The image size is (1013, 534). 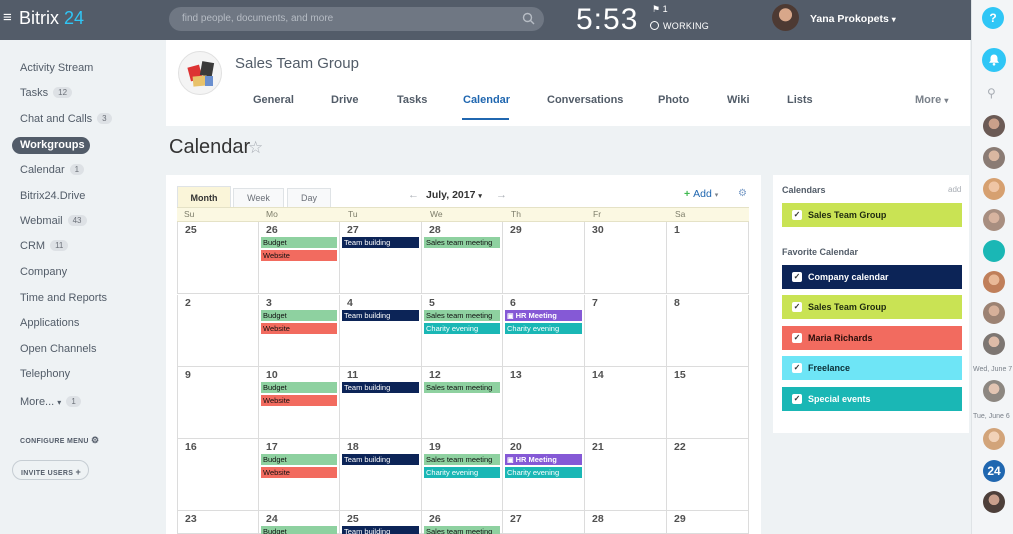 I want to click on favorite-item-freelance: ✓ Freelance, so click(x=872, y=368).